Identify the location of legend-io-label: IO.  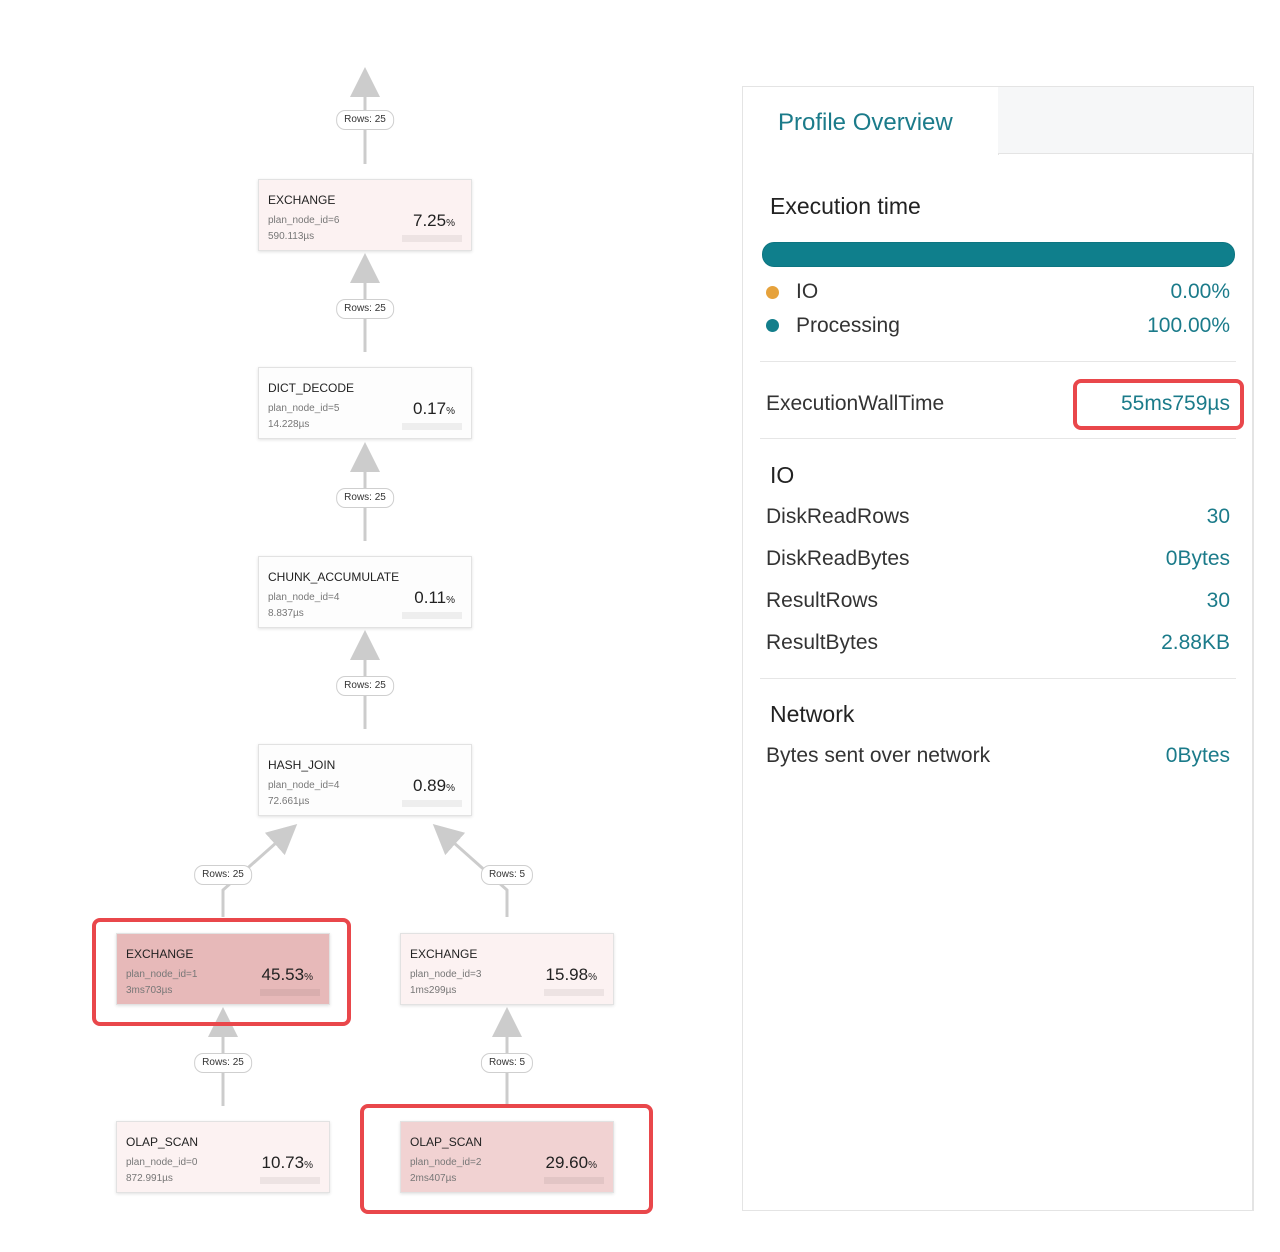
(807, 291).